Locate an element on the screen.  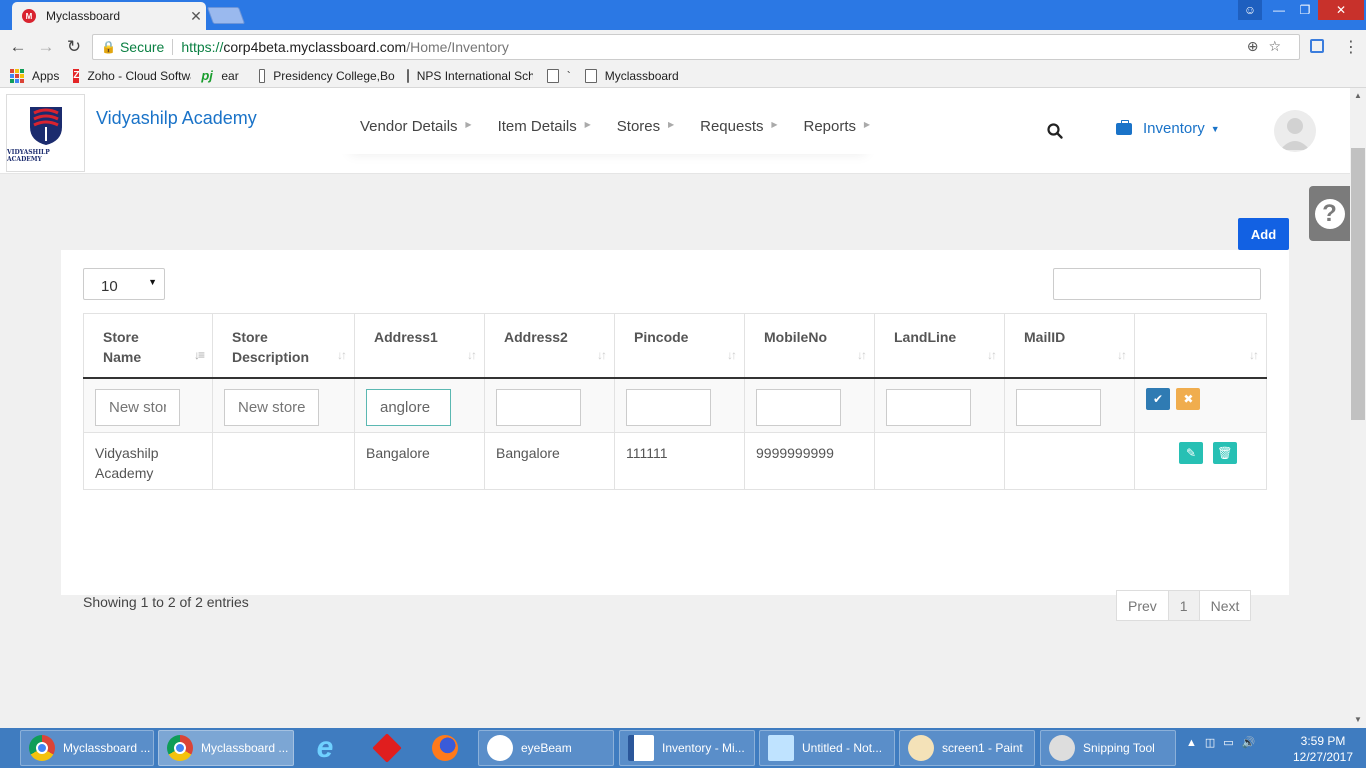
extension-icon is located at coordinates (1317, 46).